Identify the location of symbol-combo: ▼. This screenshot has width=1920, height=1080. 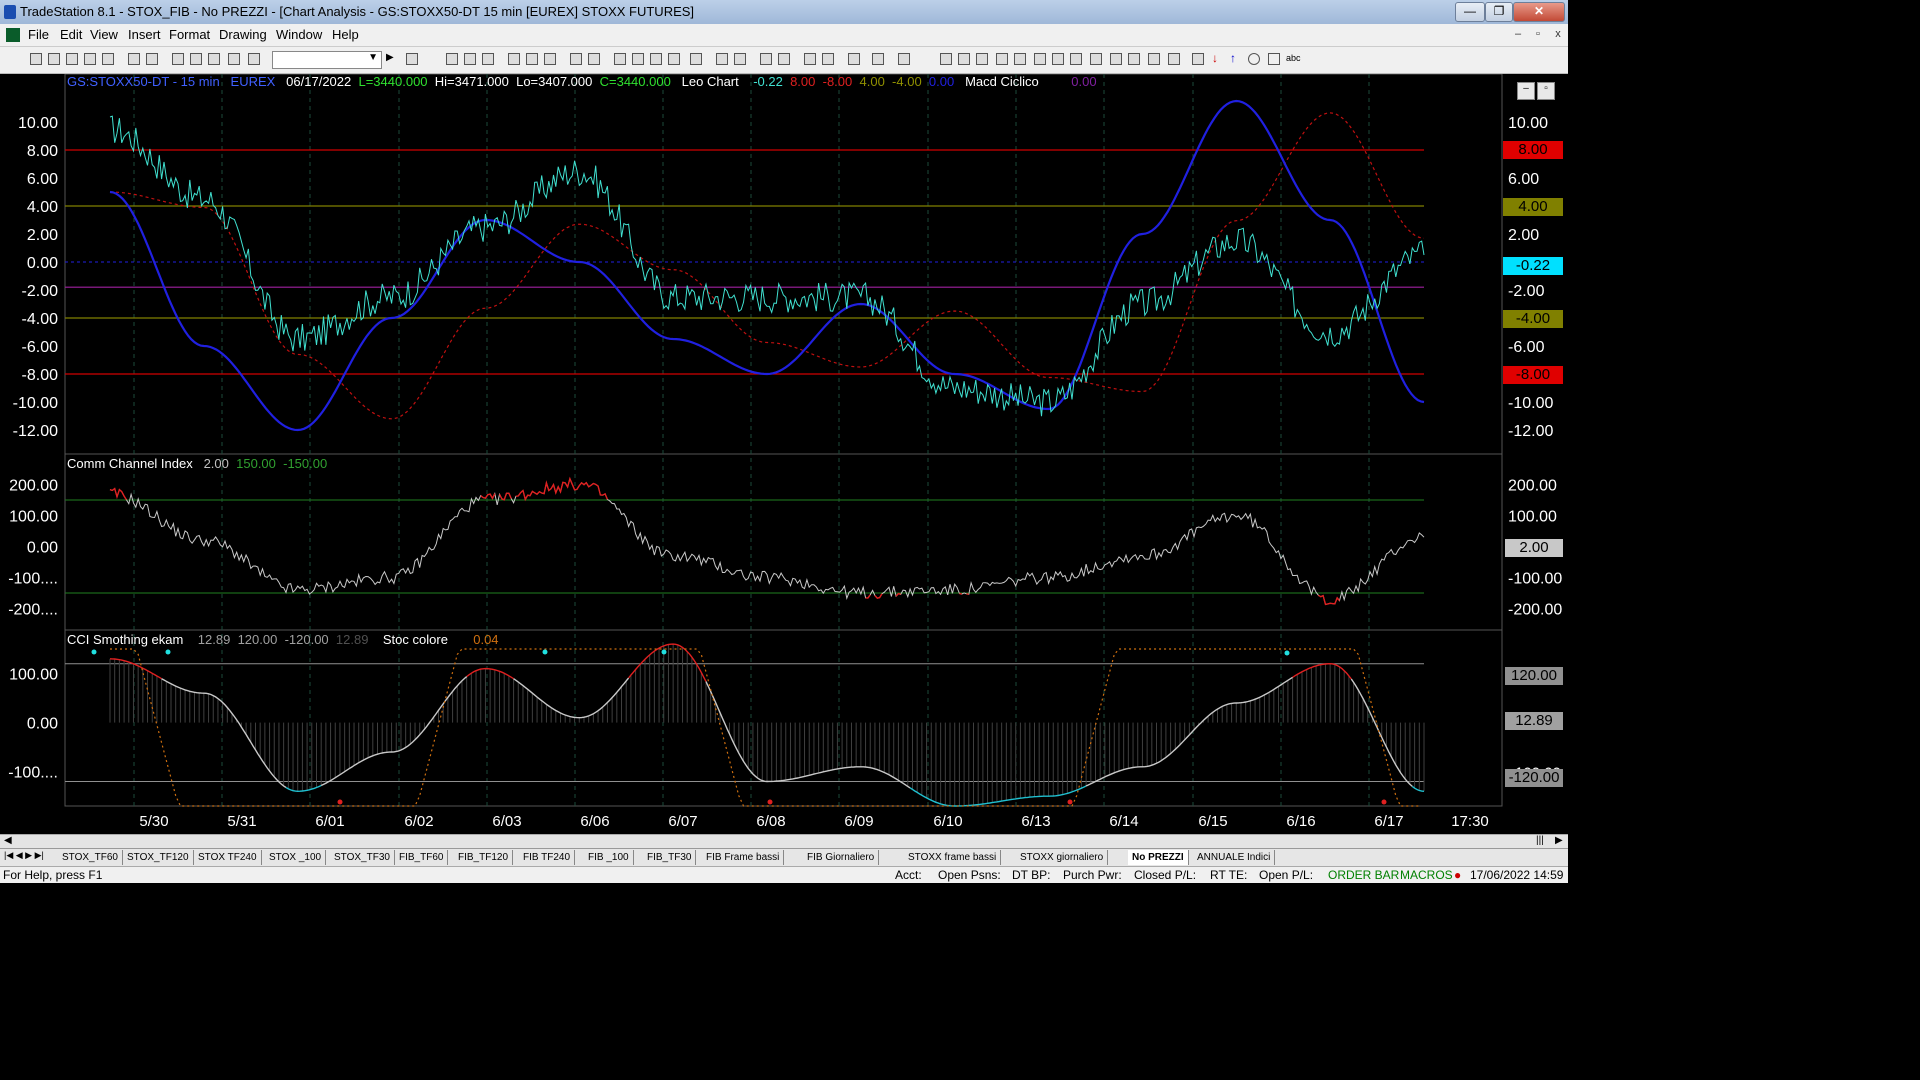
(327, 60).